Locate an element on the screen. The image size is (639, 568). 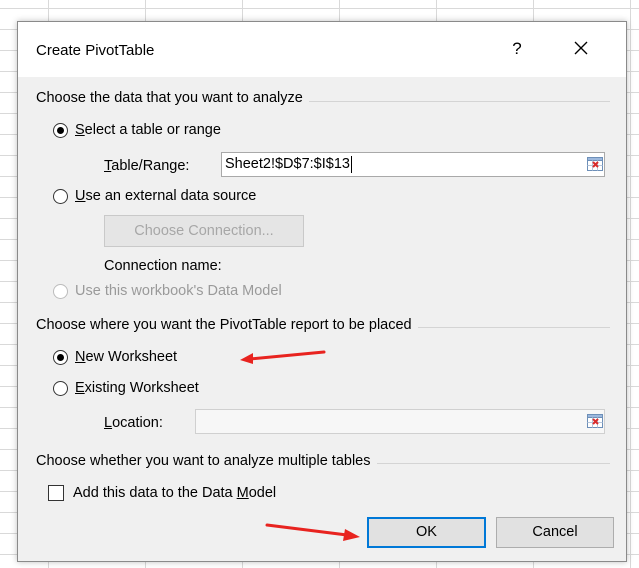
radio-new-worksheet: New Worksheet is located at coordinates (115, 357).